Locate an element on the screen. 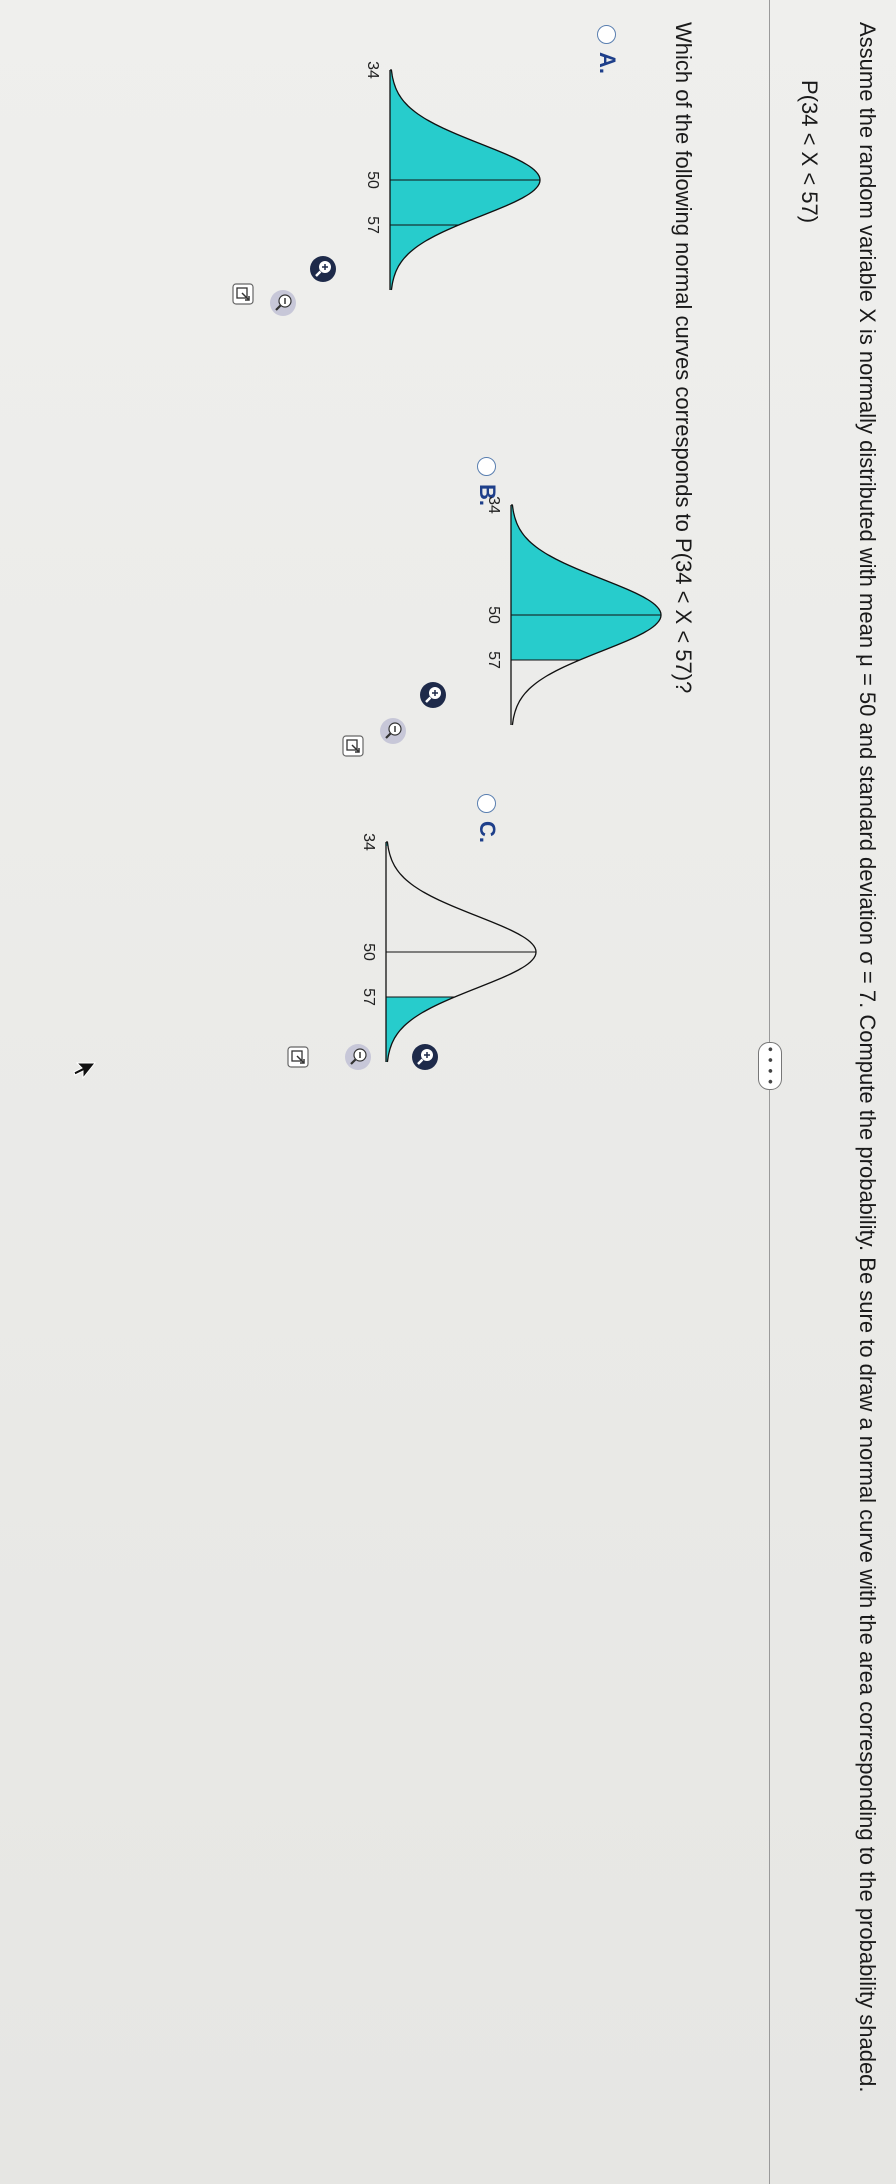 The height and width of the screenshot is (2184, 896). zoom-in-button-c is located at coordinates (425, 1057).